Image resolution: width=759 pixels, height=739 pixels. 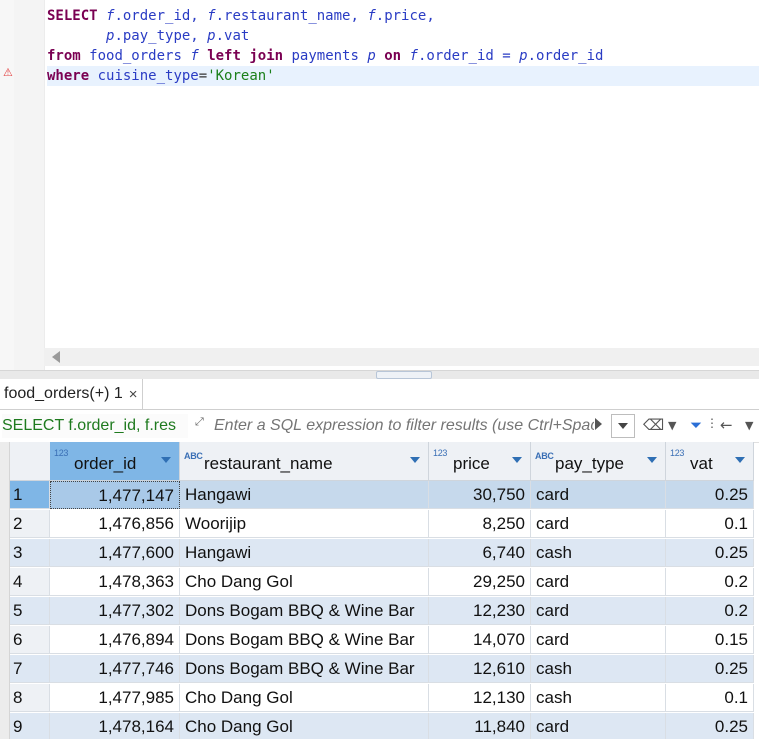 I want to click on table-row: 1 1,477,147 Hangawi 30,750 card 0.25, so click(x=384, y=495).